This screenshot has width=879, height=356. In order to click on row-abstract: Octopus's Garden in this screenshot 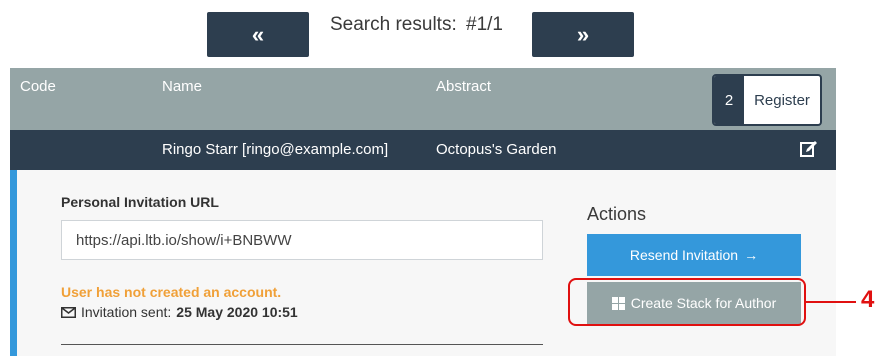, I will do `click(496, 149)`.